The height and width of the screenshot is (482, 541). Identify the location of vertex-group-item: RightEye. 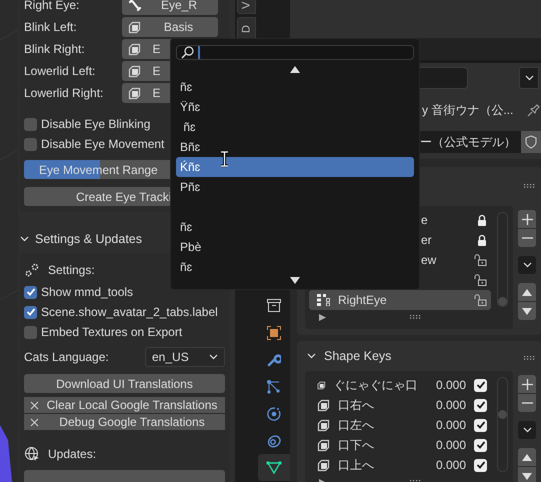
(400, 300).